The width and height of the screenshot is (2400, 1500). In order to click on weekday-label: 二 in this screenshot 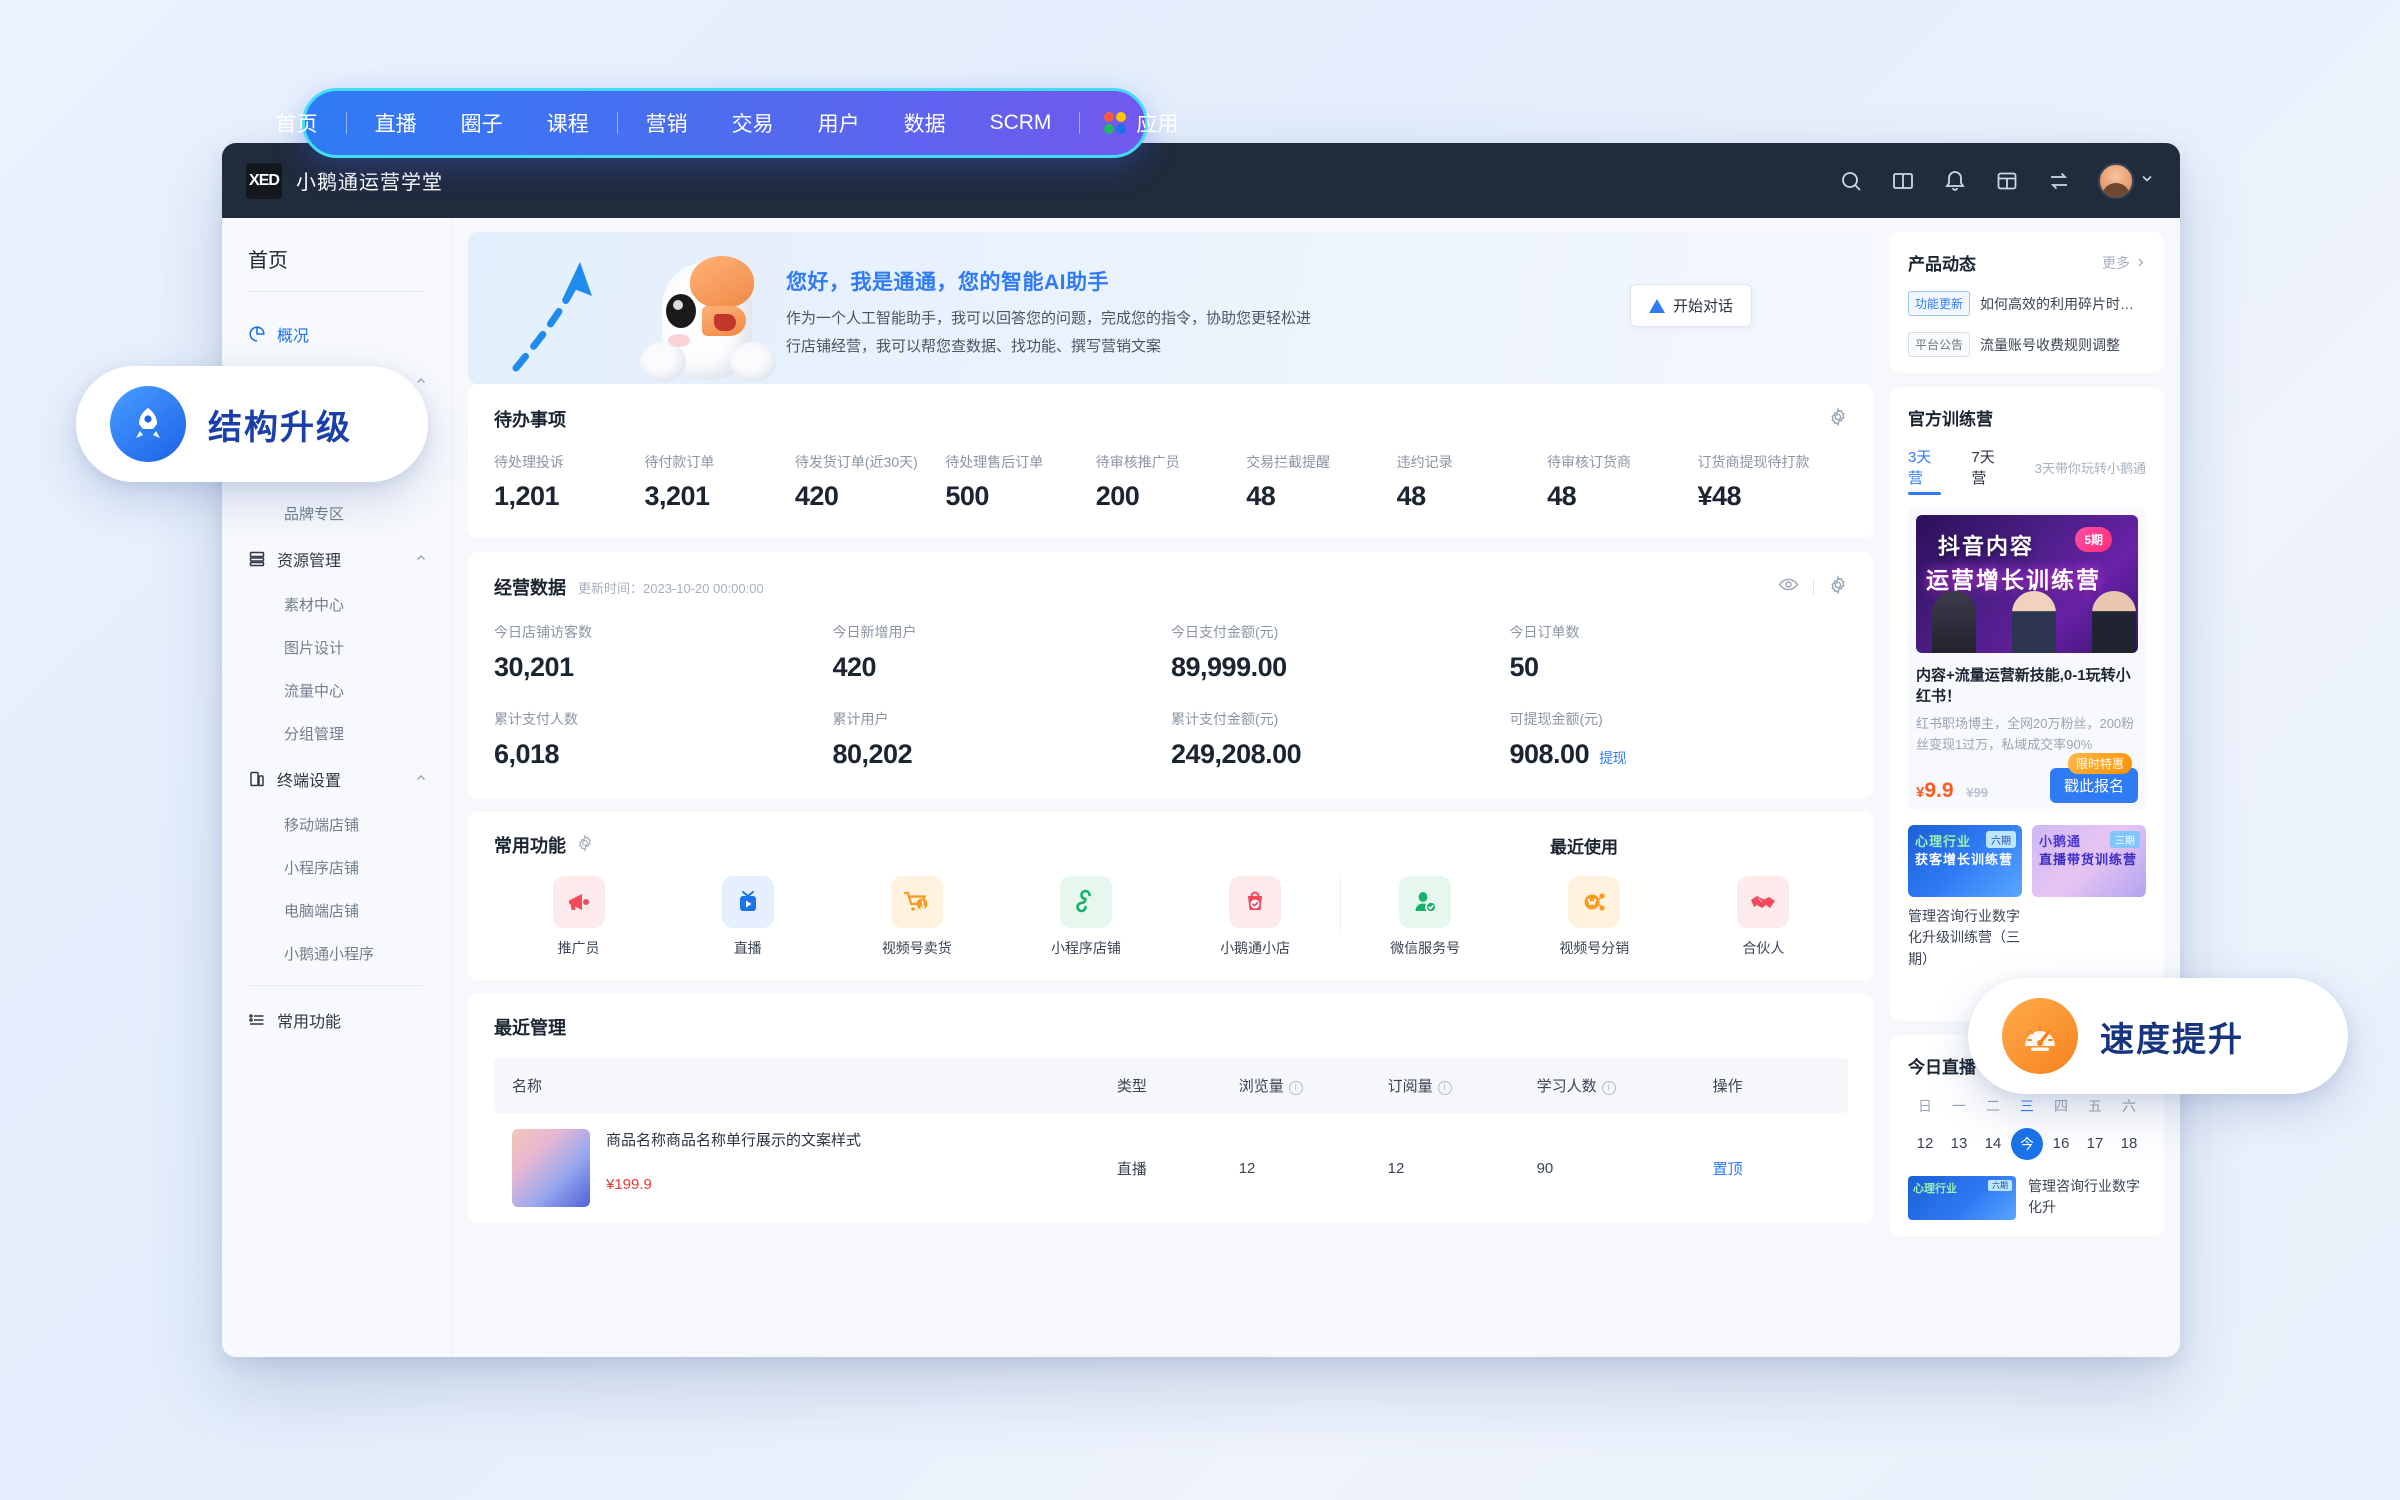, I will do `click(1993, 1105)`.